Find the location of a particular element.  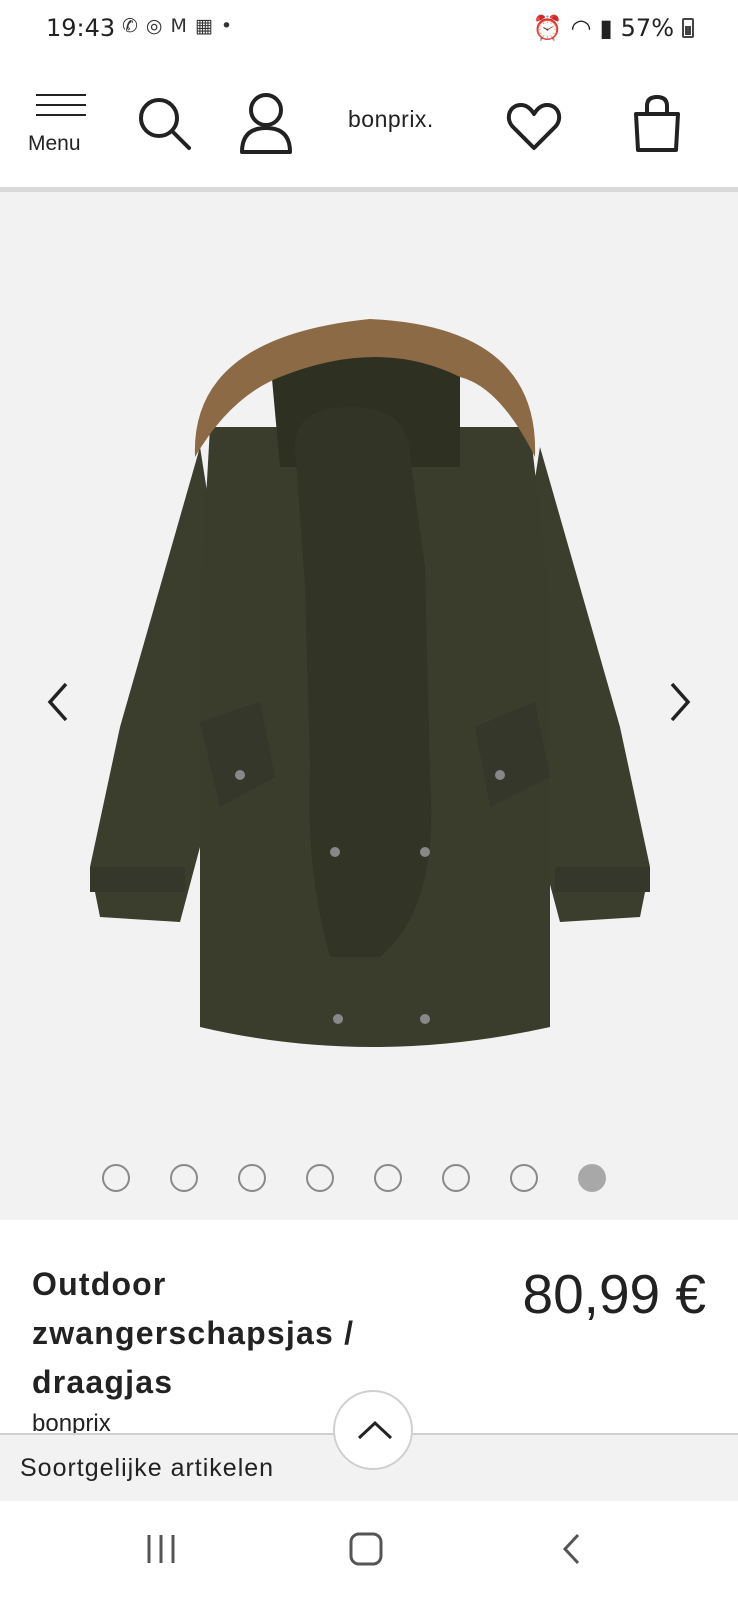

product-price: 80,99 € is located at coordinates (614, 1294).